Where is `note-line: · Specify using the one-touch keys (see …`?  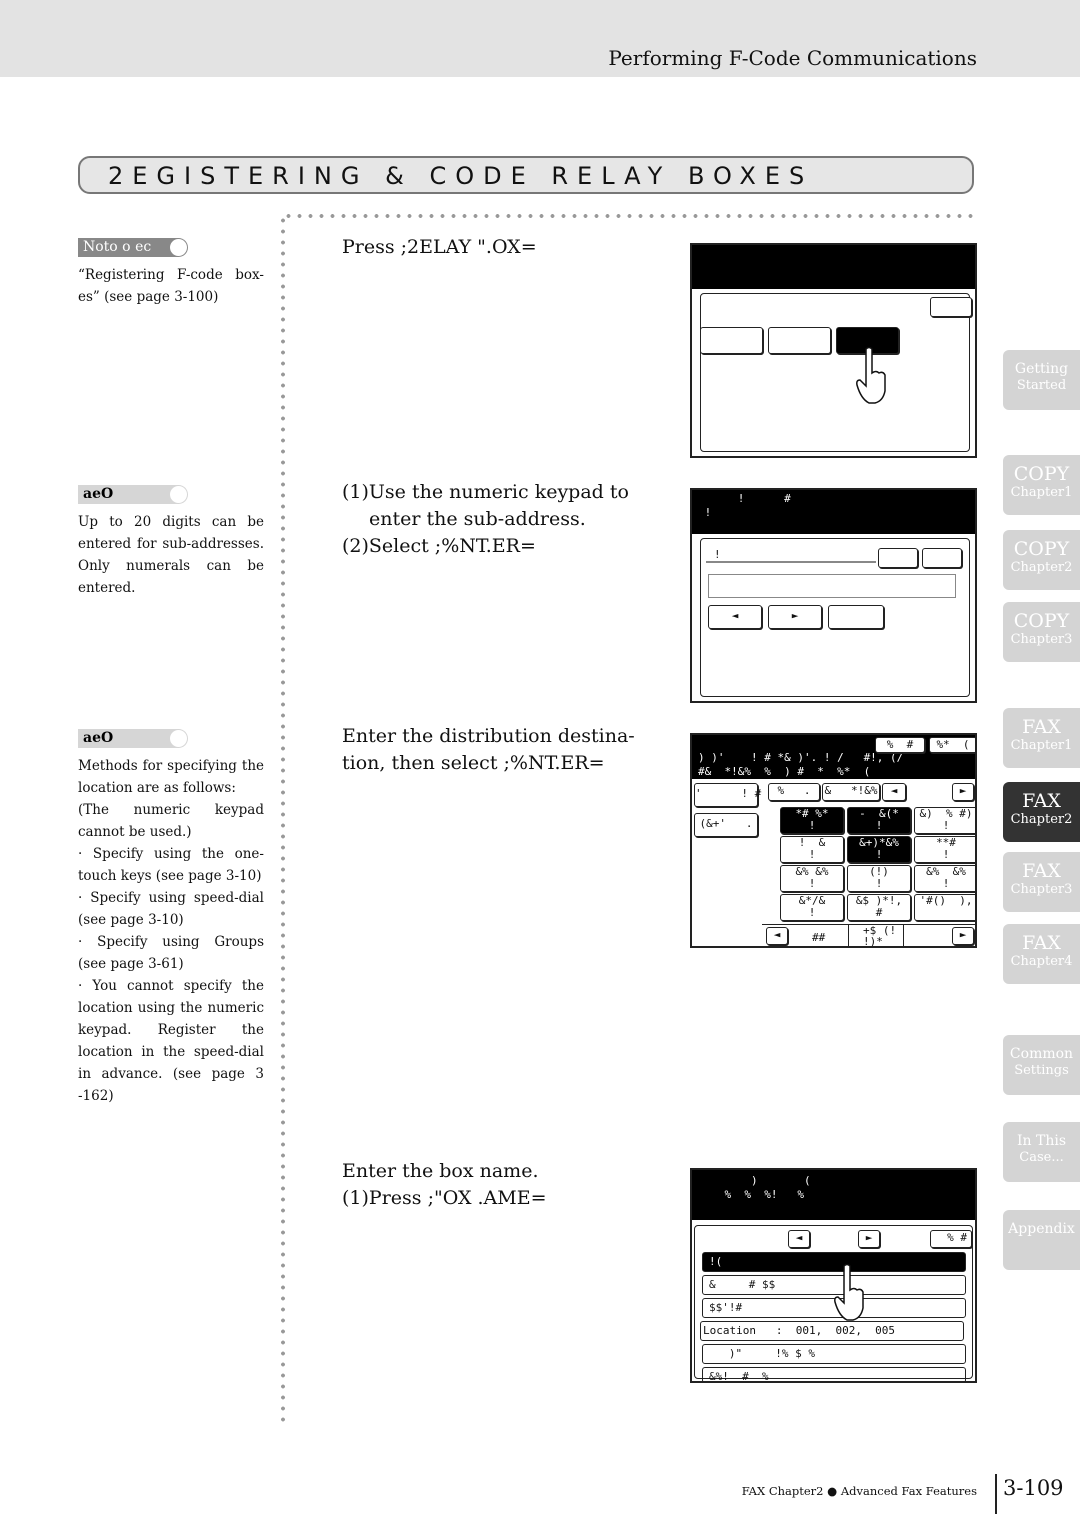 note-line: · Specify using the one-touch keys (see … is located at coordinates (171, 865).